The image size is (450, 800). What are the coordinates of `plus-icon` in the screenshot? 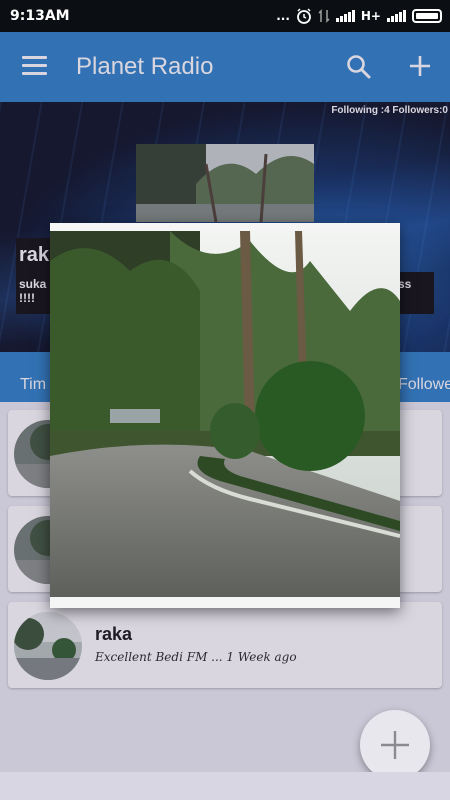 It's located at (395, 745).